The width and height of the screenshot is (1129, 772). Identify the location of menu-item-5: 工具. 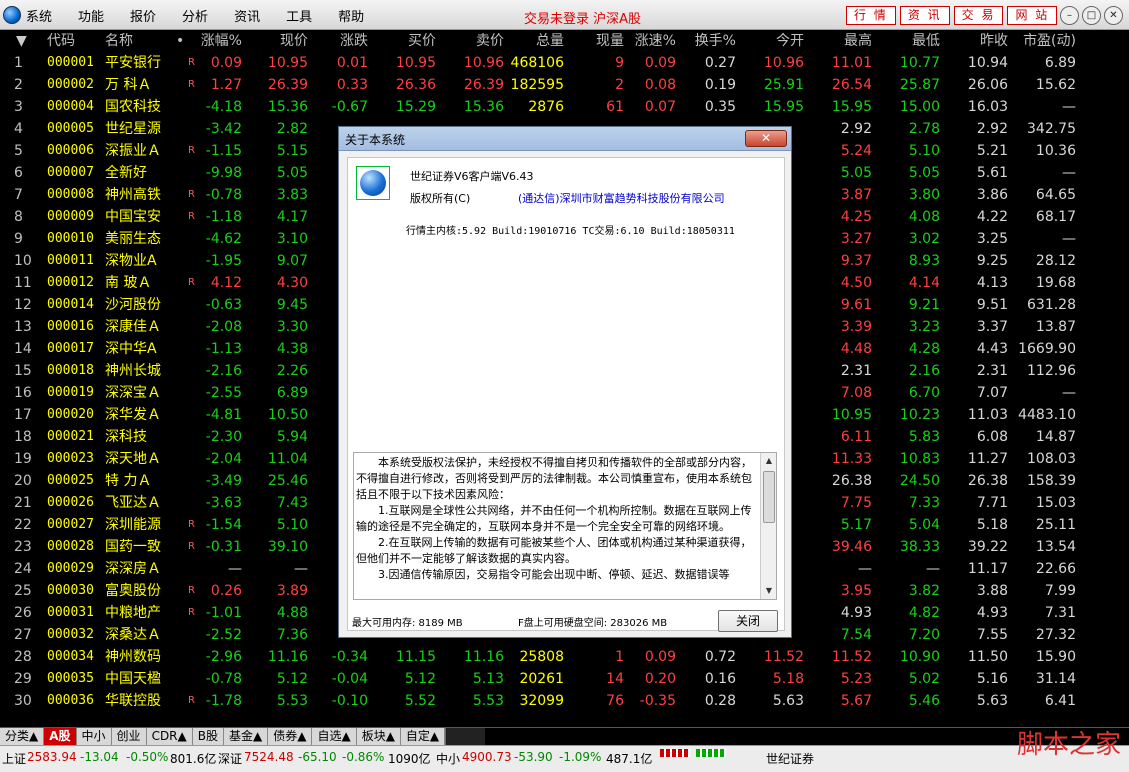
(299, 15).